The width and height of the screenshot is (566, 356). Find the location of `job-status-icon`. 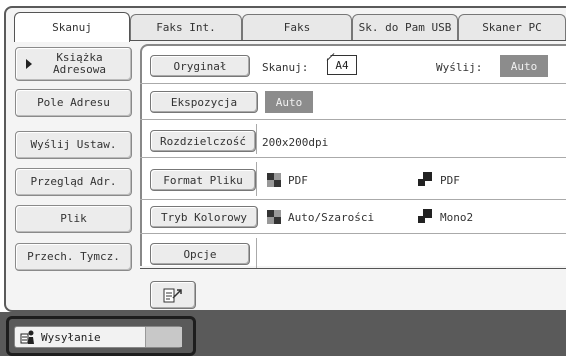

job-status-icon is located at coordinates (27, 337).